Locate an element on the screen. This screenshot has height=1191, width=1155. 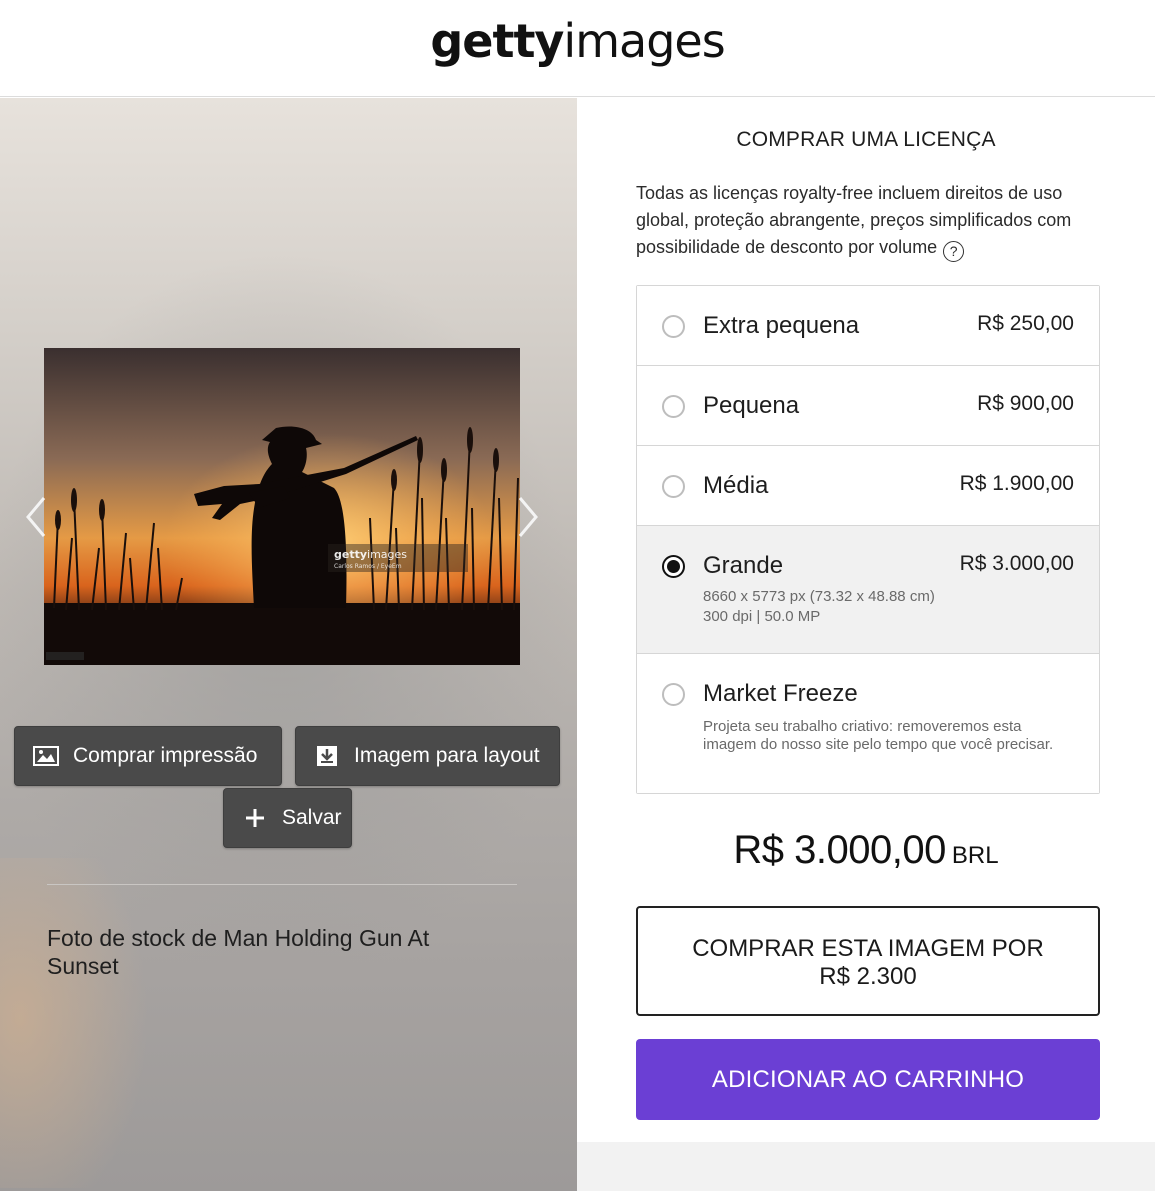
buy-image-price: R$ 2.300 is located at coordinates (868, 976).